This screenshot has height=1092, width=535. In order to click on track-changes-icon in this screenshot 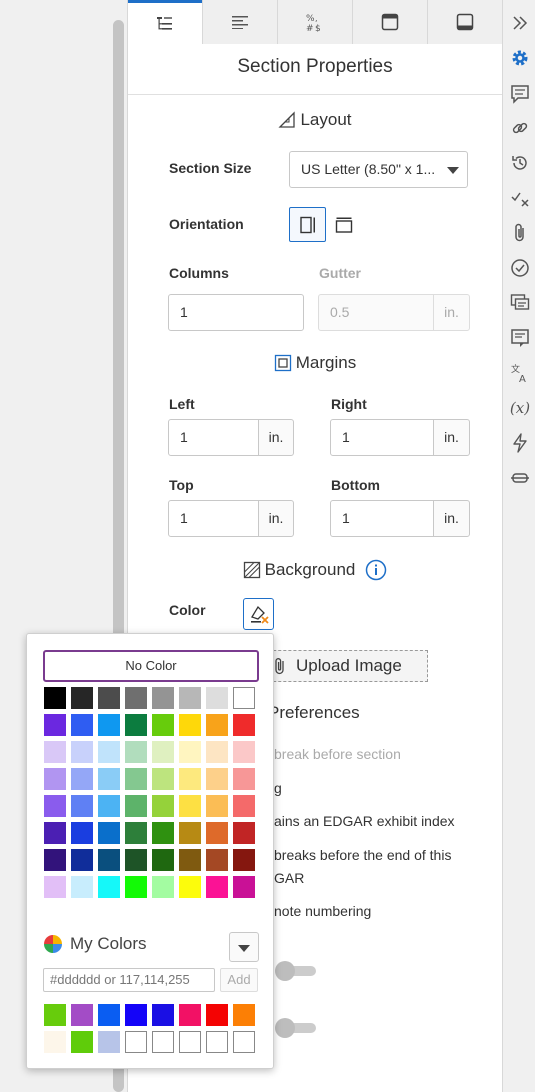, I will do `click(520, 198)`.